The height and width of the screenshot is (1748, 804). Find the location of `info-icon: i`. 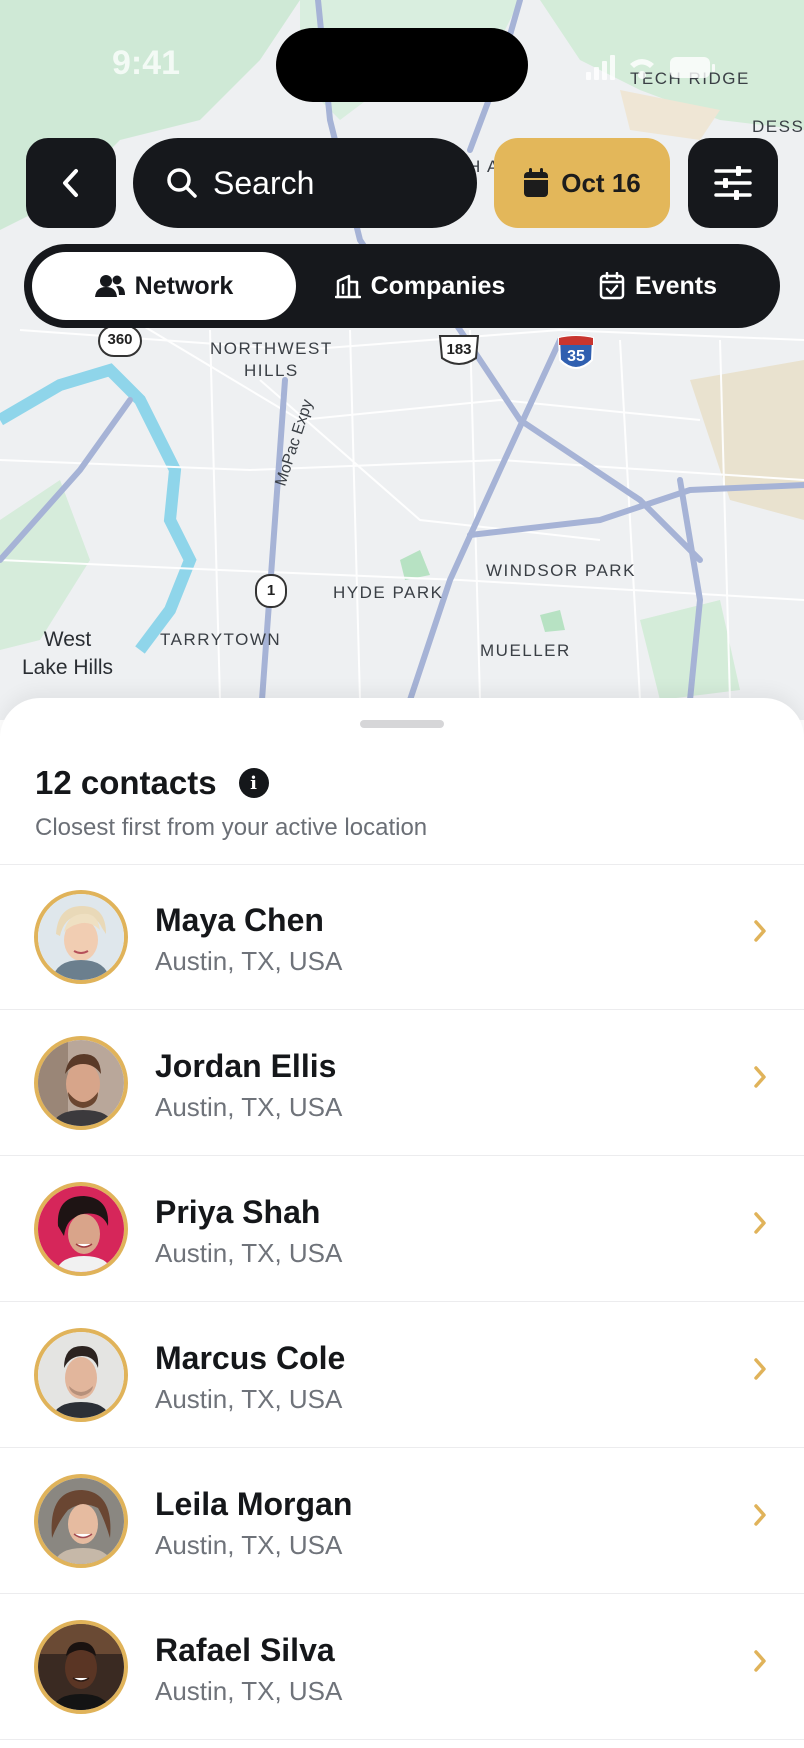

info-icon: i is located at coordinates (253, 783).